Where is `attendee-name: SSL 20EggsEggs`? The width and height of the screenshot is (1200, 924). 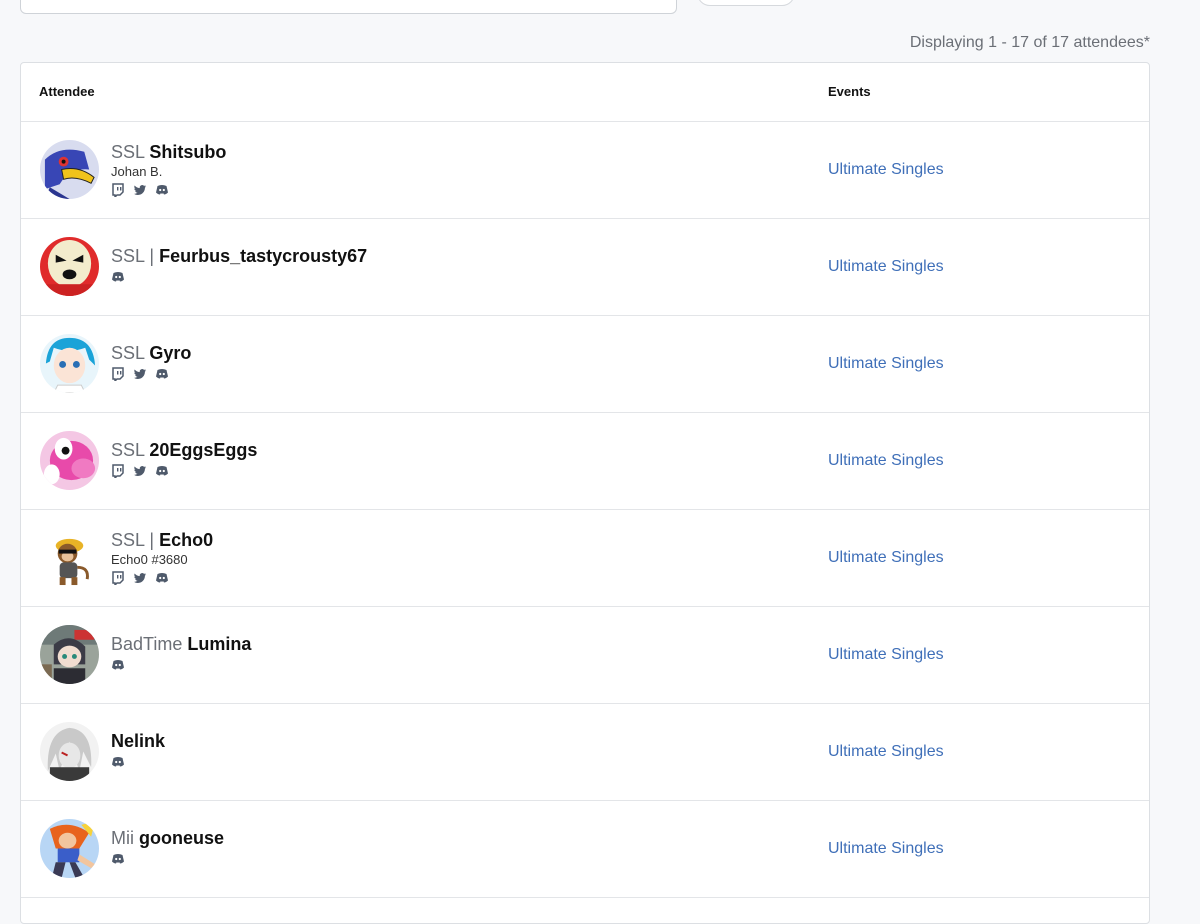
attendee-name: SSL 20EggsEggs is located at coordinates (184, 450).